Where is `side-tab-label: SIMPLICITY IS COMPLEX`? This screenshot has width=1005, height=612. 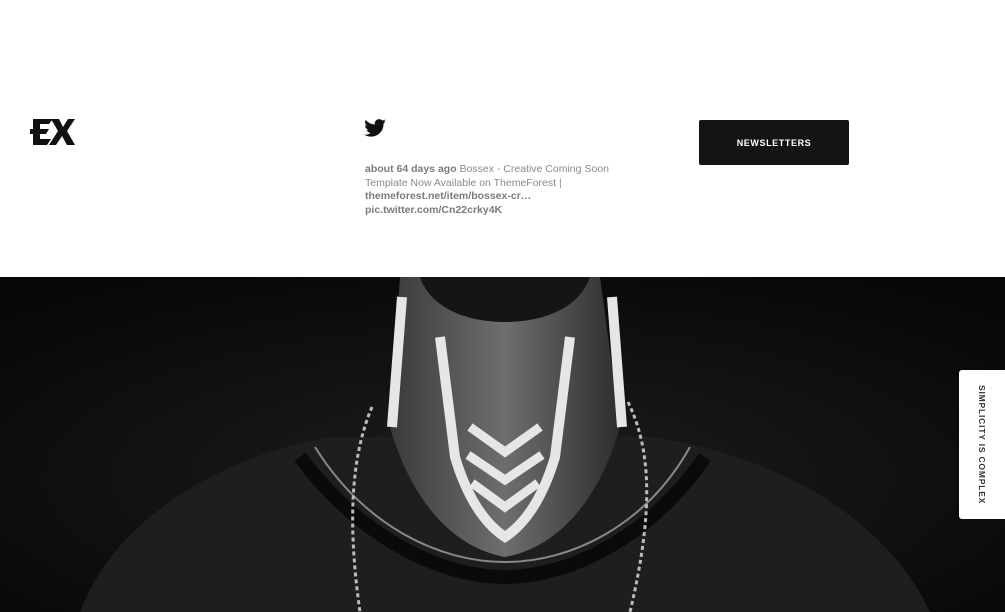 side-tab-label: SIMPLICITY IS COMPLEX is located at coordinates (982, 444).